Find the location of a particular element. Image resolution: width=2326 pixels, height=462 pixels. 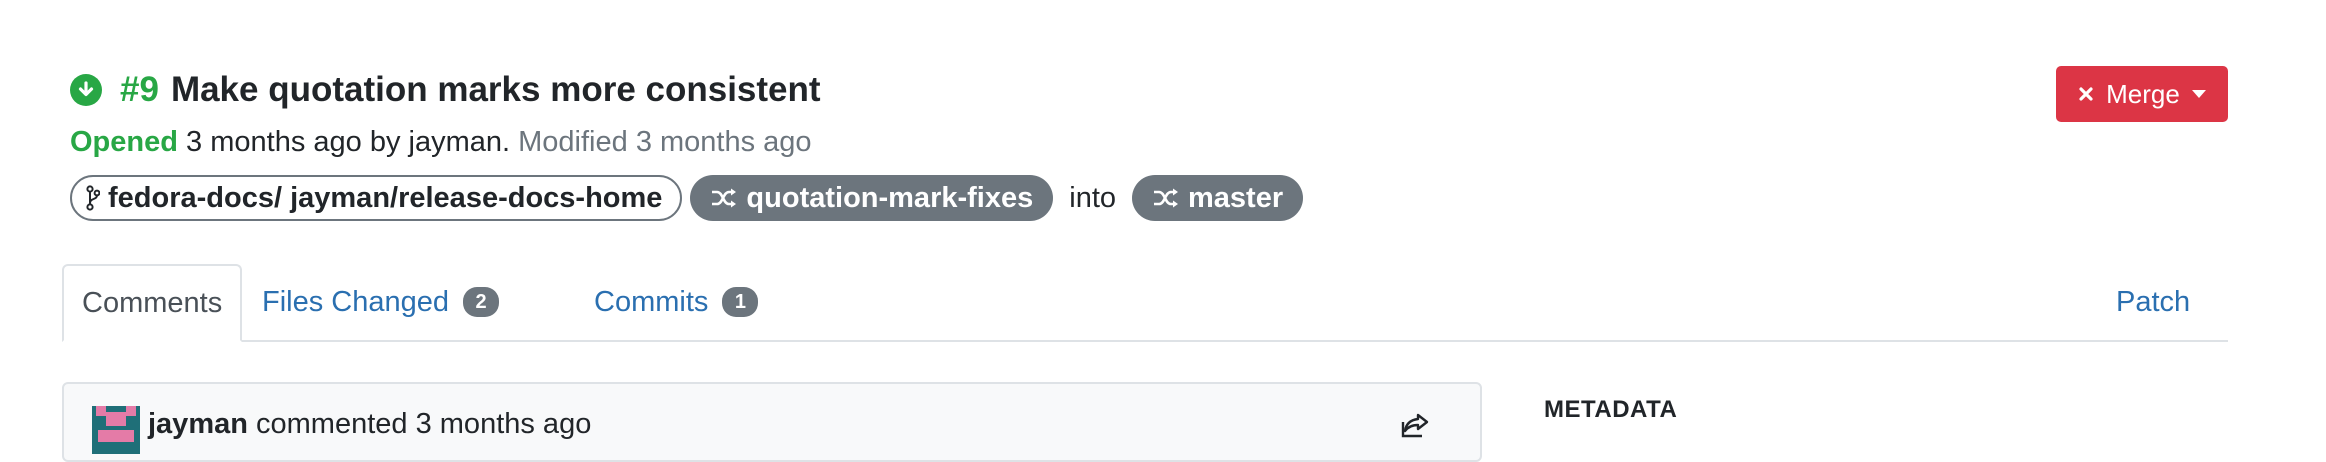

times-icon is located at coordinates (2086, 94).